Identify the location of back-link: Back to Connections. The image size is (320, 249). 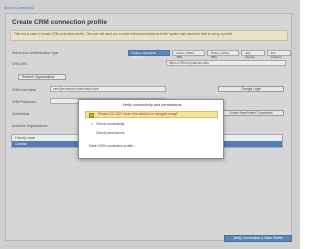
(24, 8).